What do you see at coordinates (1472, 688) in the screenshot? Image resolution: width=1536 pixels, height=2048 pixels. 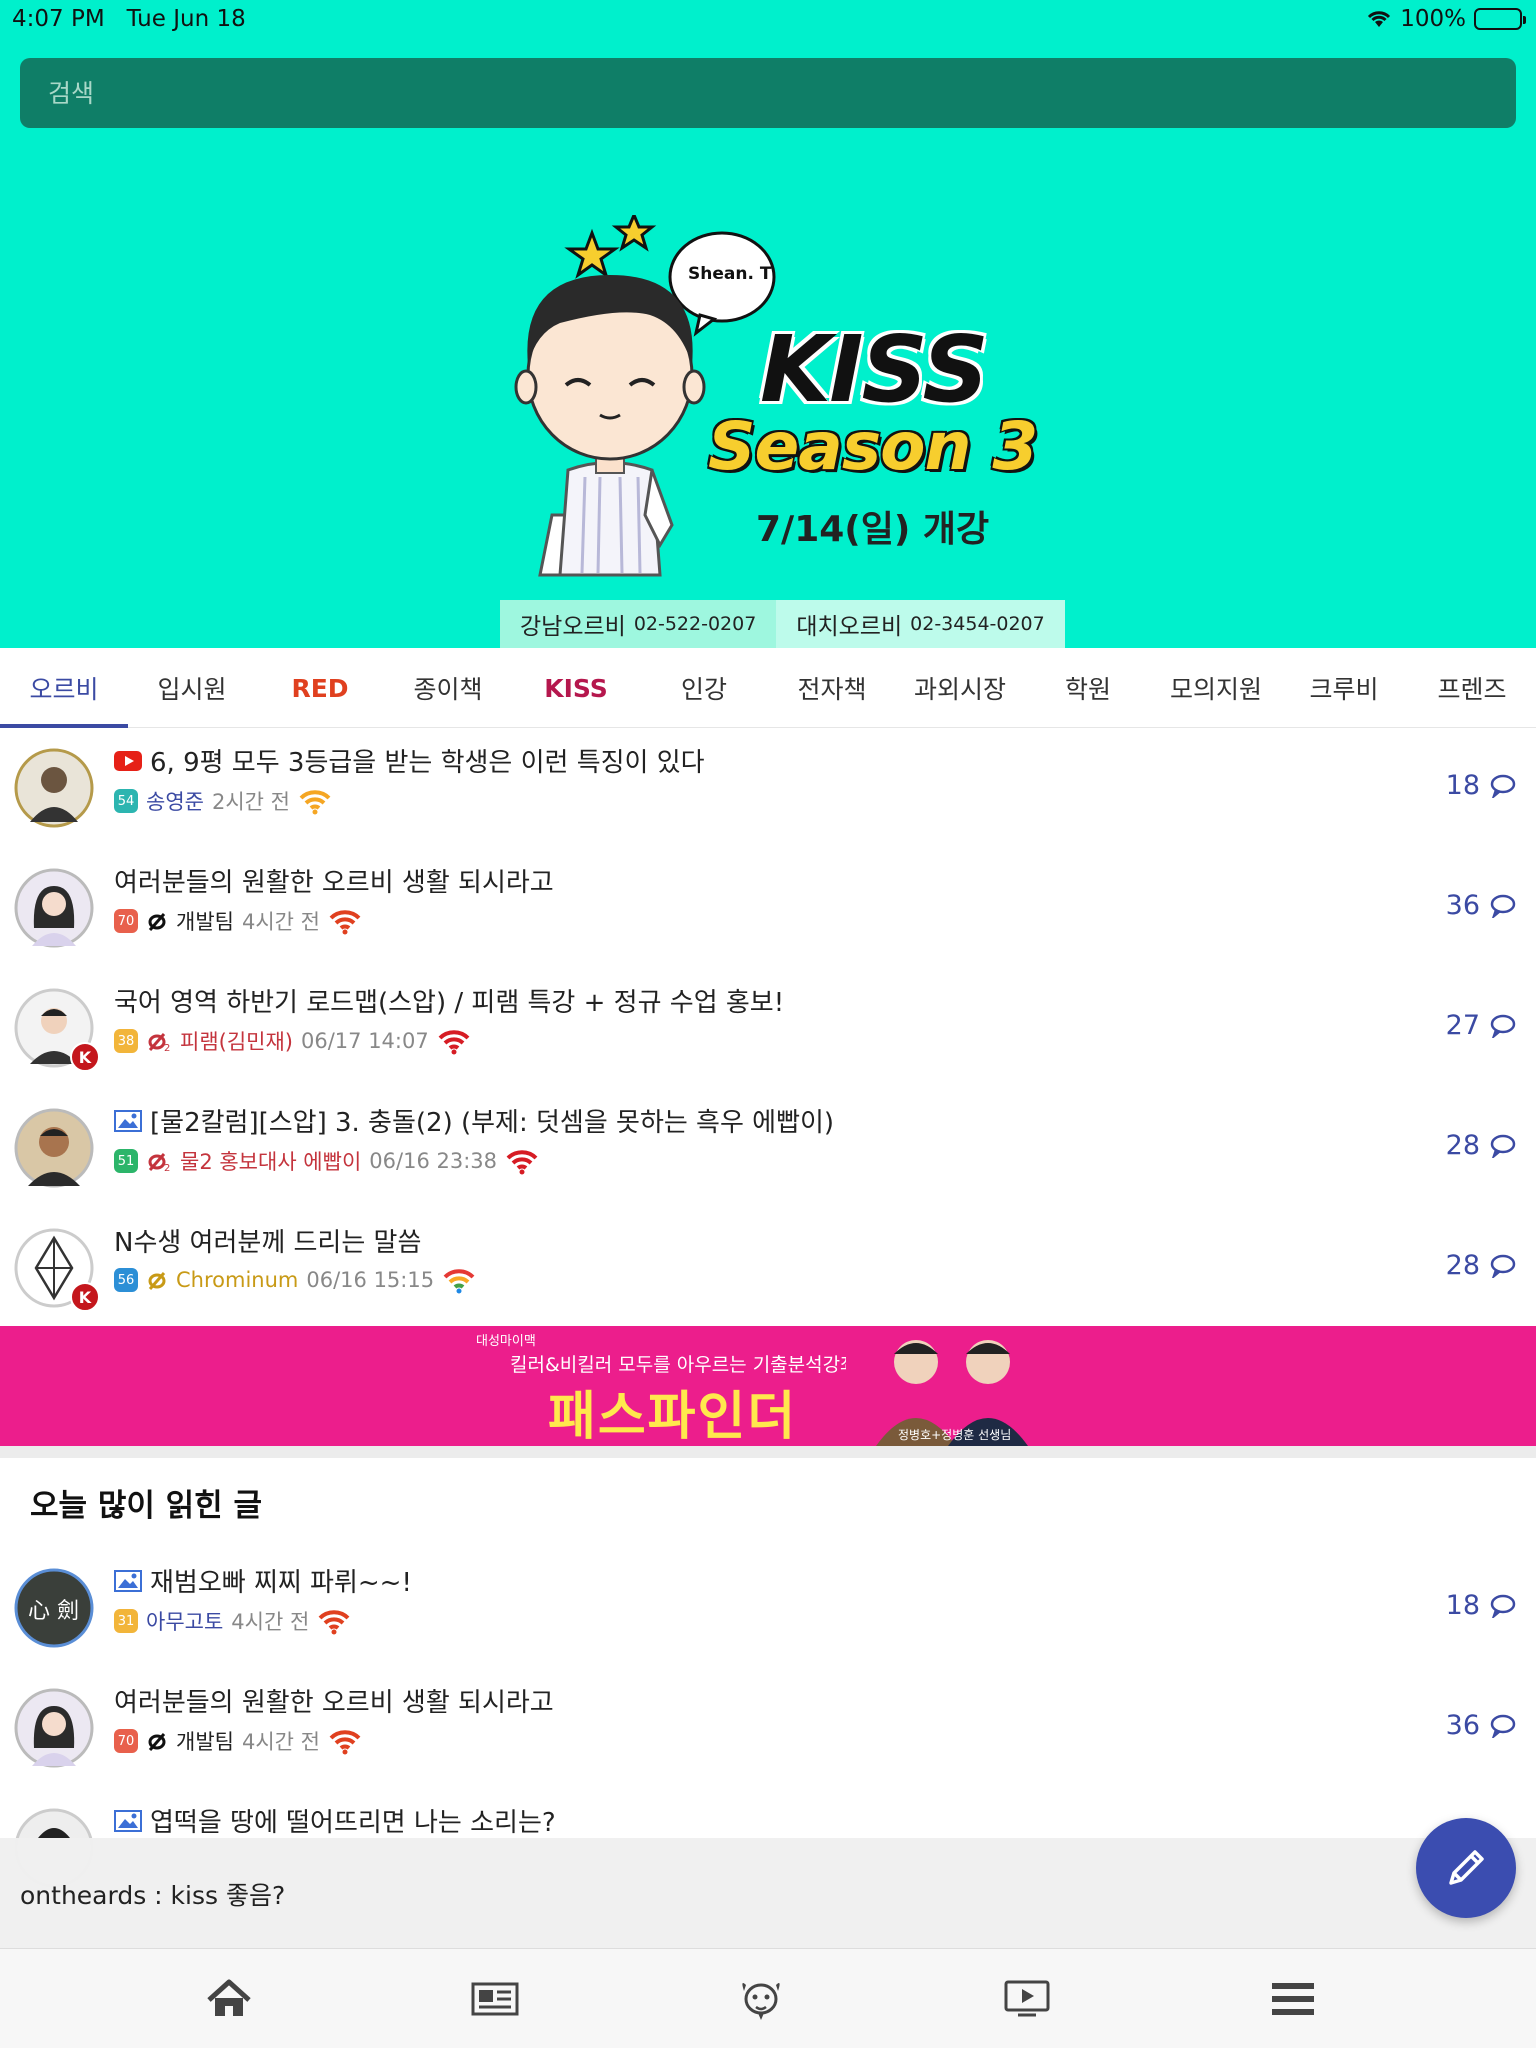 I see `tab-friends: 프렌즈` at bounding box center [1472, 688].